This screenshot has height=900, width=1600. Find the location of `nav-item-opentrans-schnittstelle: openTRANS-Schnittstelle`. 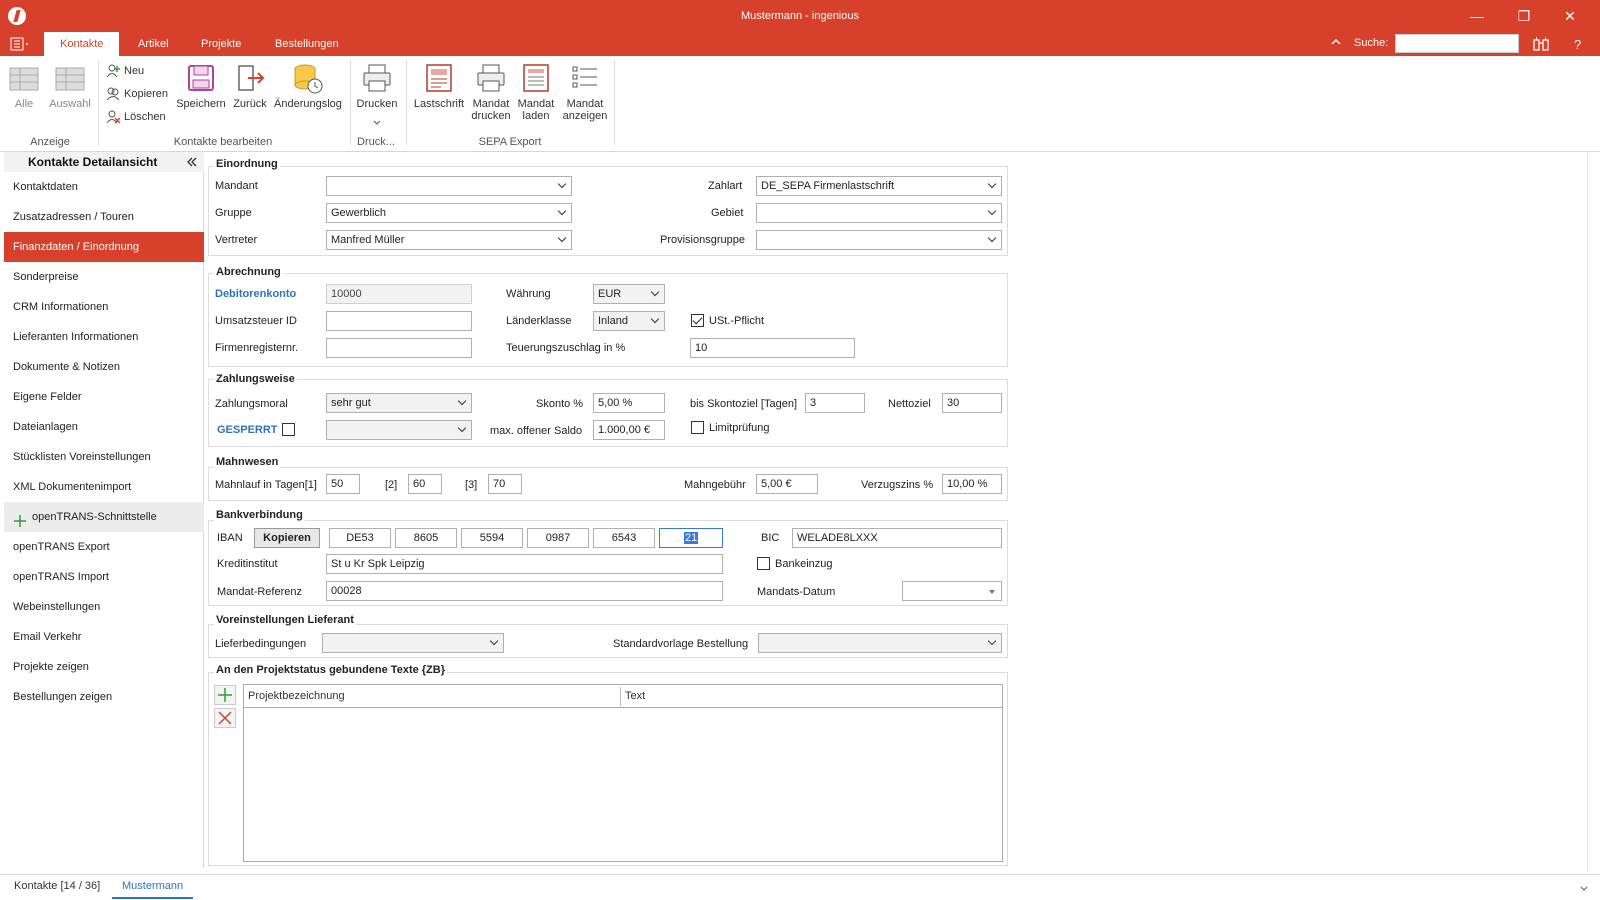

nav-item-opentrans-schnittstelle: openTRANS-Schnittstelle is located at coordinates (104, 517).